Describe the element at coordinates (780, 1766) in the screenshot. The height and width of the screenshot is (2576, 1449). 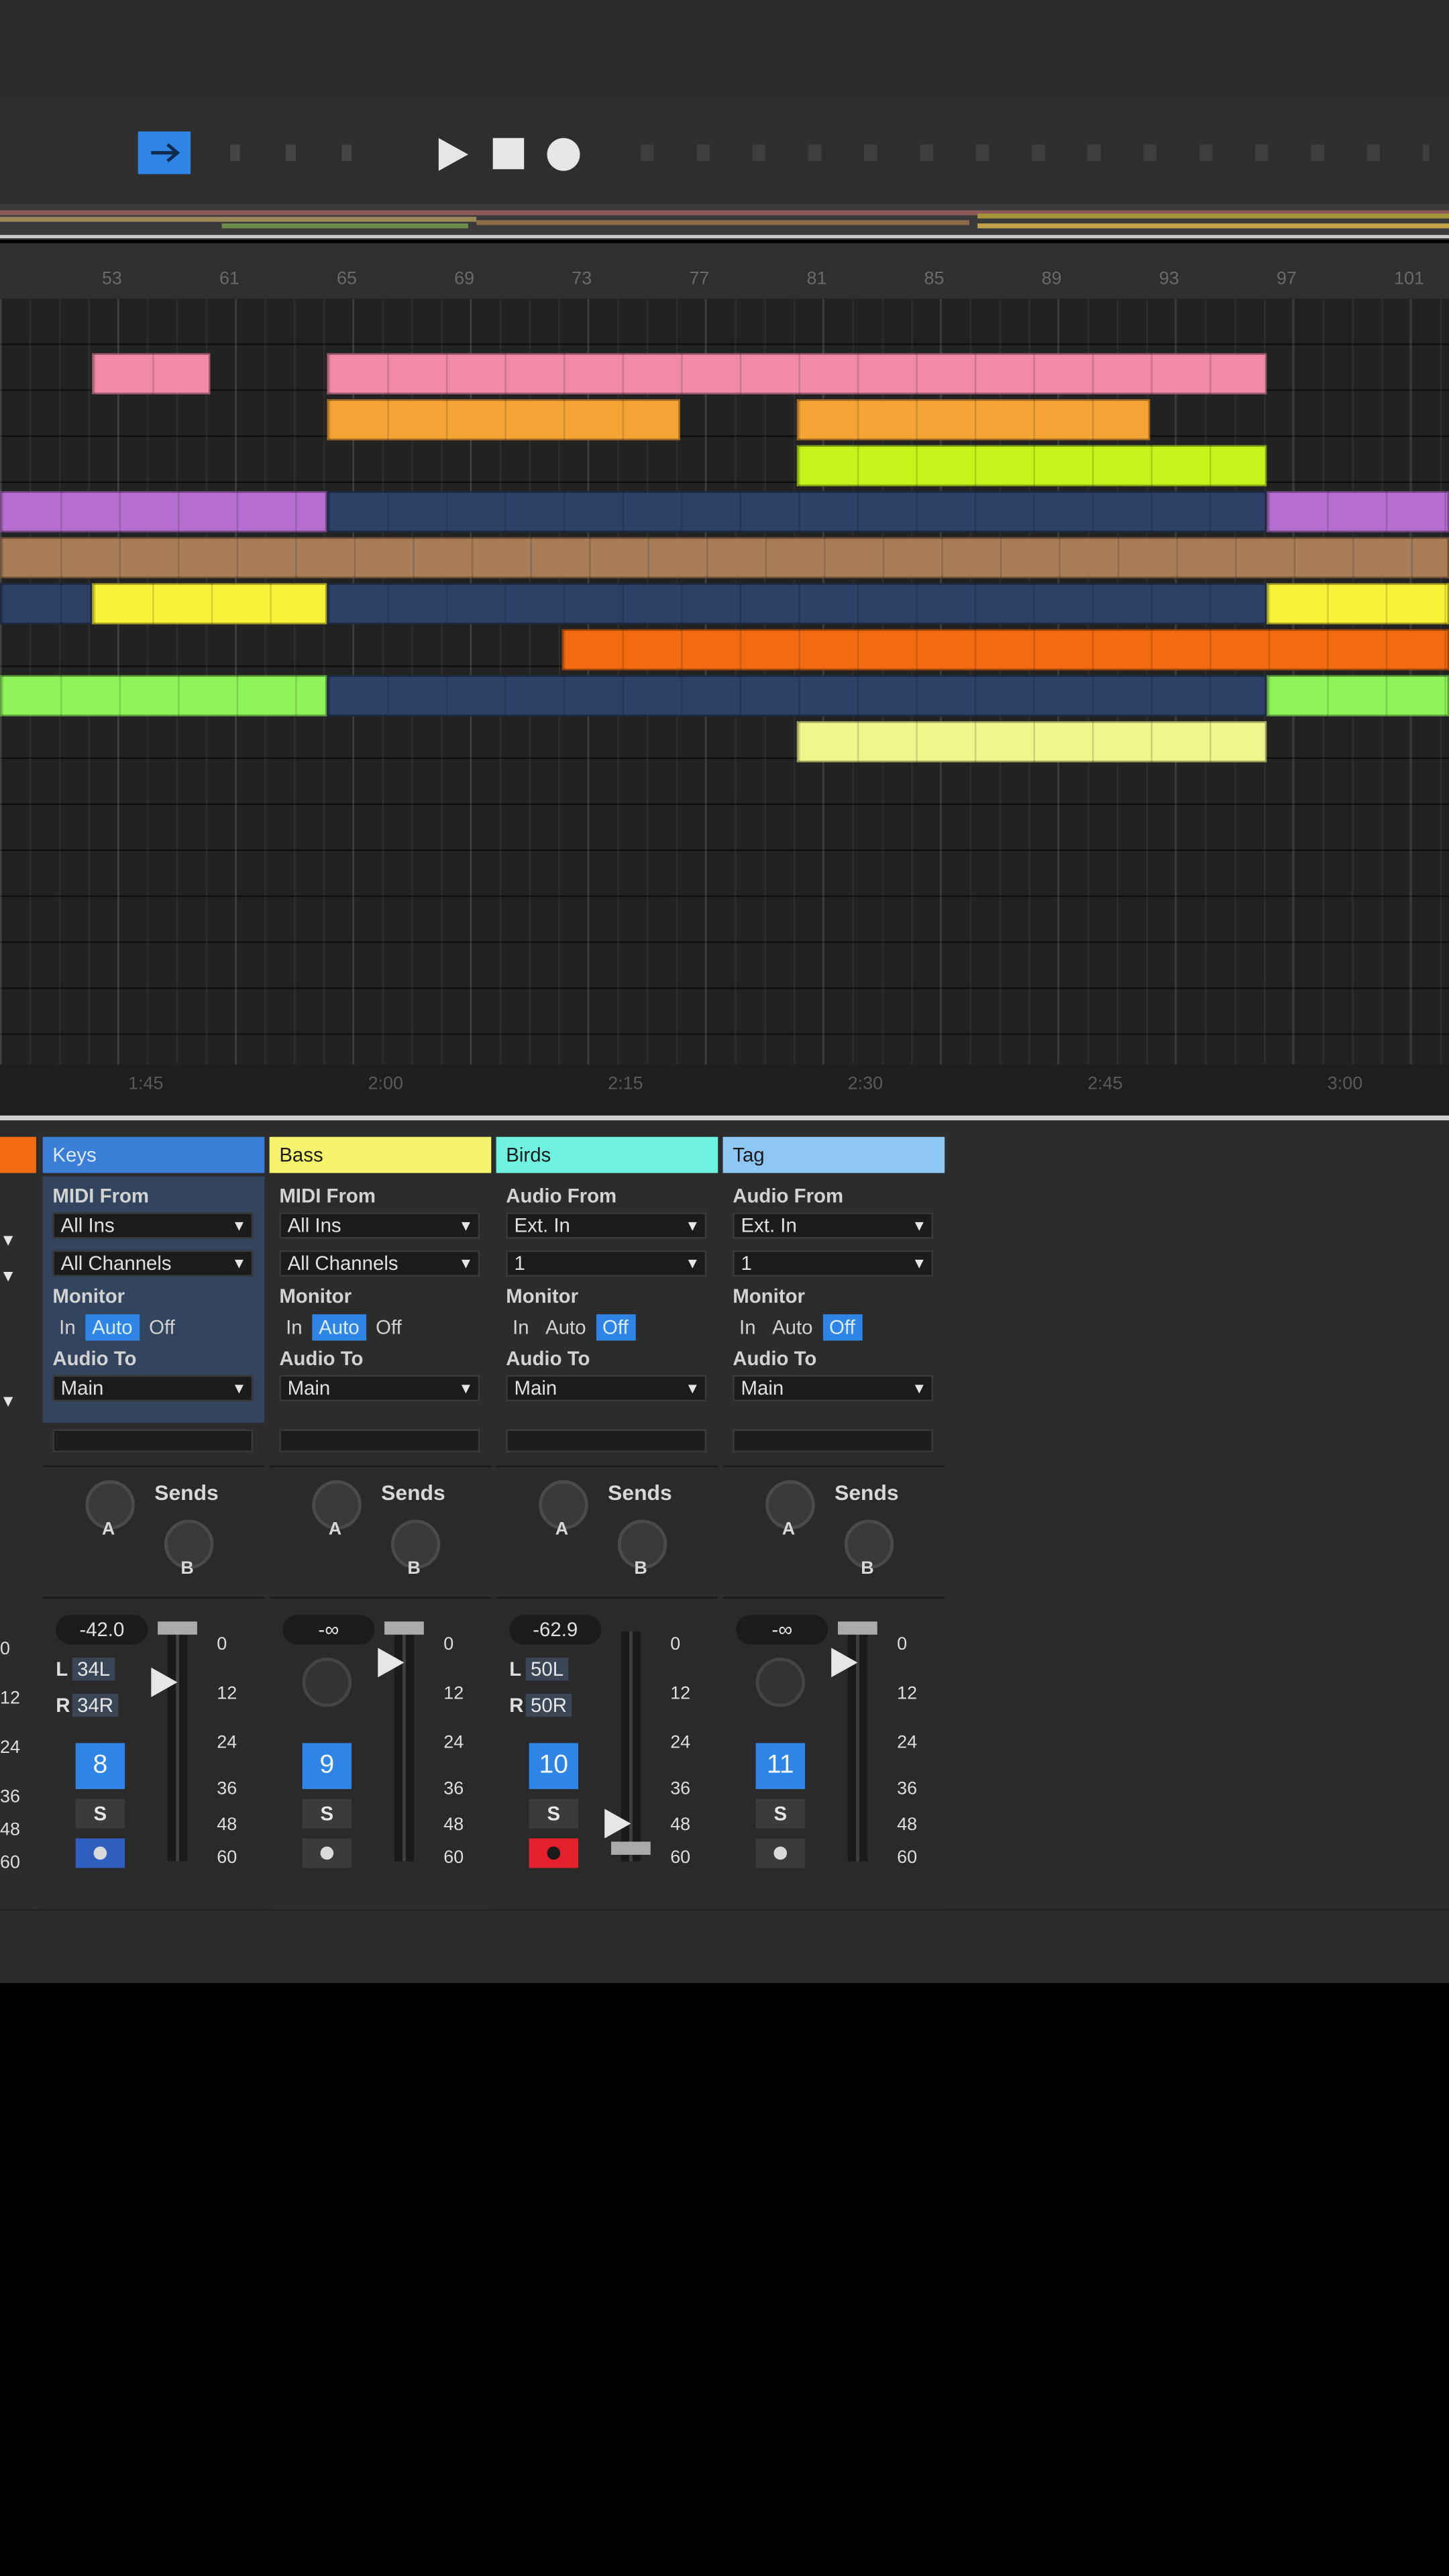
I see `track-activator-button: 11` at that location.